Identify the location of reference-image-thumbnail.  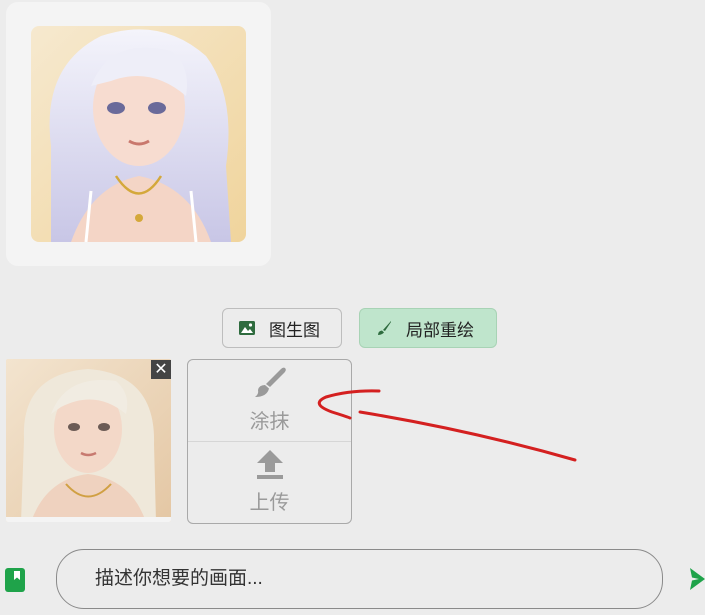
(88, 440).